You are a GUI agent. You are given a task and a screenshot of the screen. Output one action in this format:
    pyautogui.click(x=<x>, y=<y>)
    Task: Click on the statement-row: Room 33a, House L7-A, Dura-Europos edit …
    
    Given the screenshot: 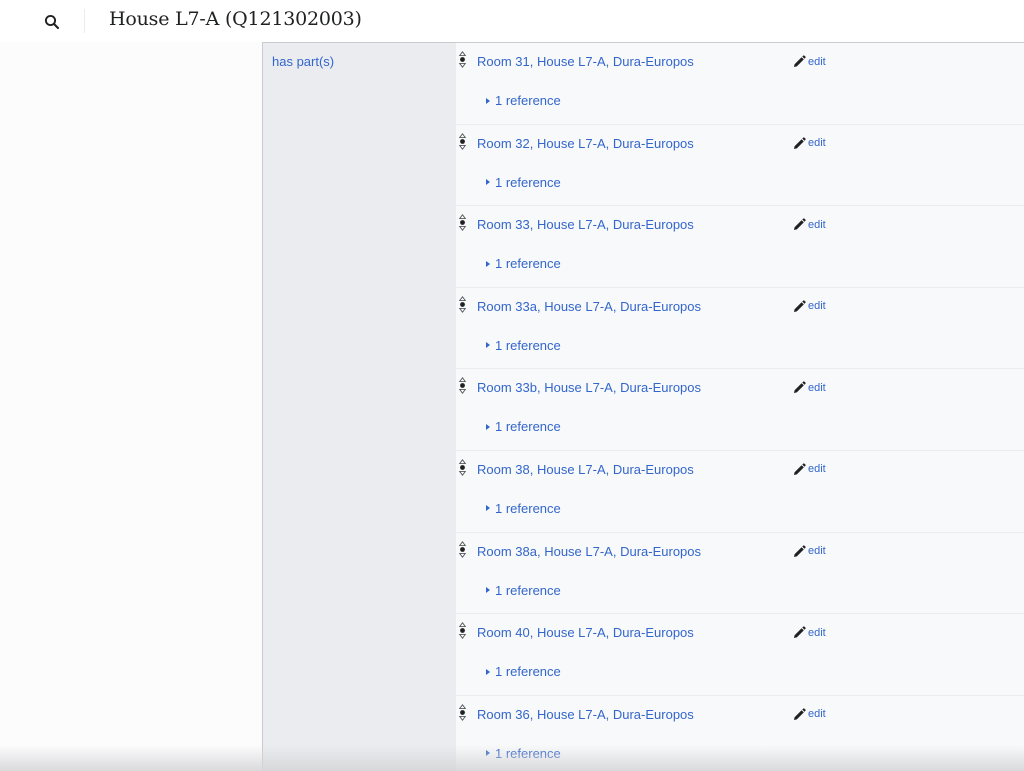 What is the action you would take?
    pyautogui.click(x=740, y=328)
    